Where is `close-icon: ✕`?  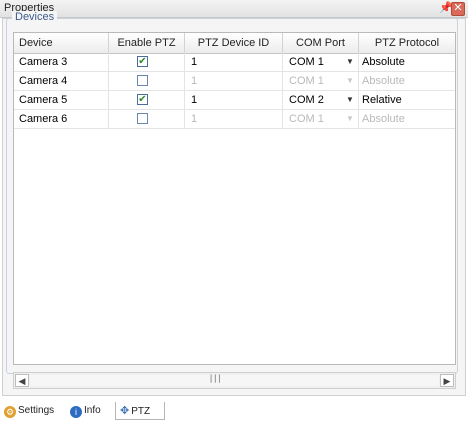 close-icon: ✕ is located at coordinates (458, 9).